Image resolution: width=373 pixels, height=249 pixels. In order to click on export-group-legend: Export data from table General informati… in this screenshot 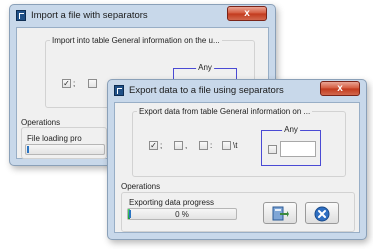, I will do `click(225, 111)`.